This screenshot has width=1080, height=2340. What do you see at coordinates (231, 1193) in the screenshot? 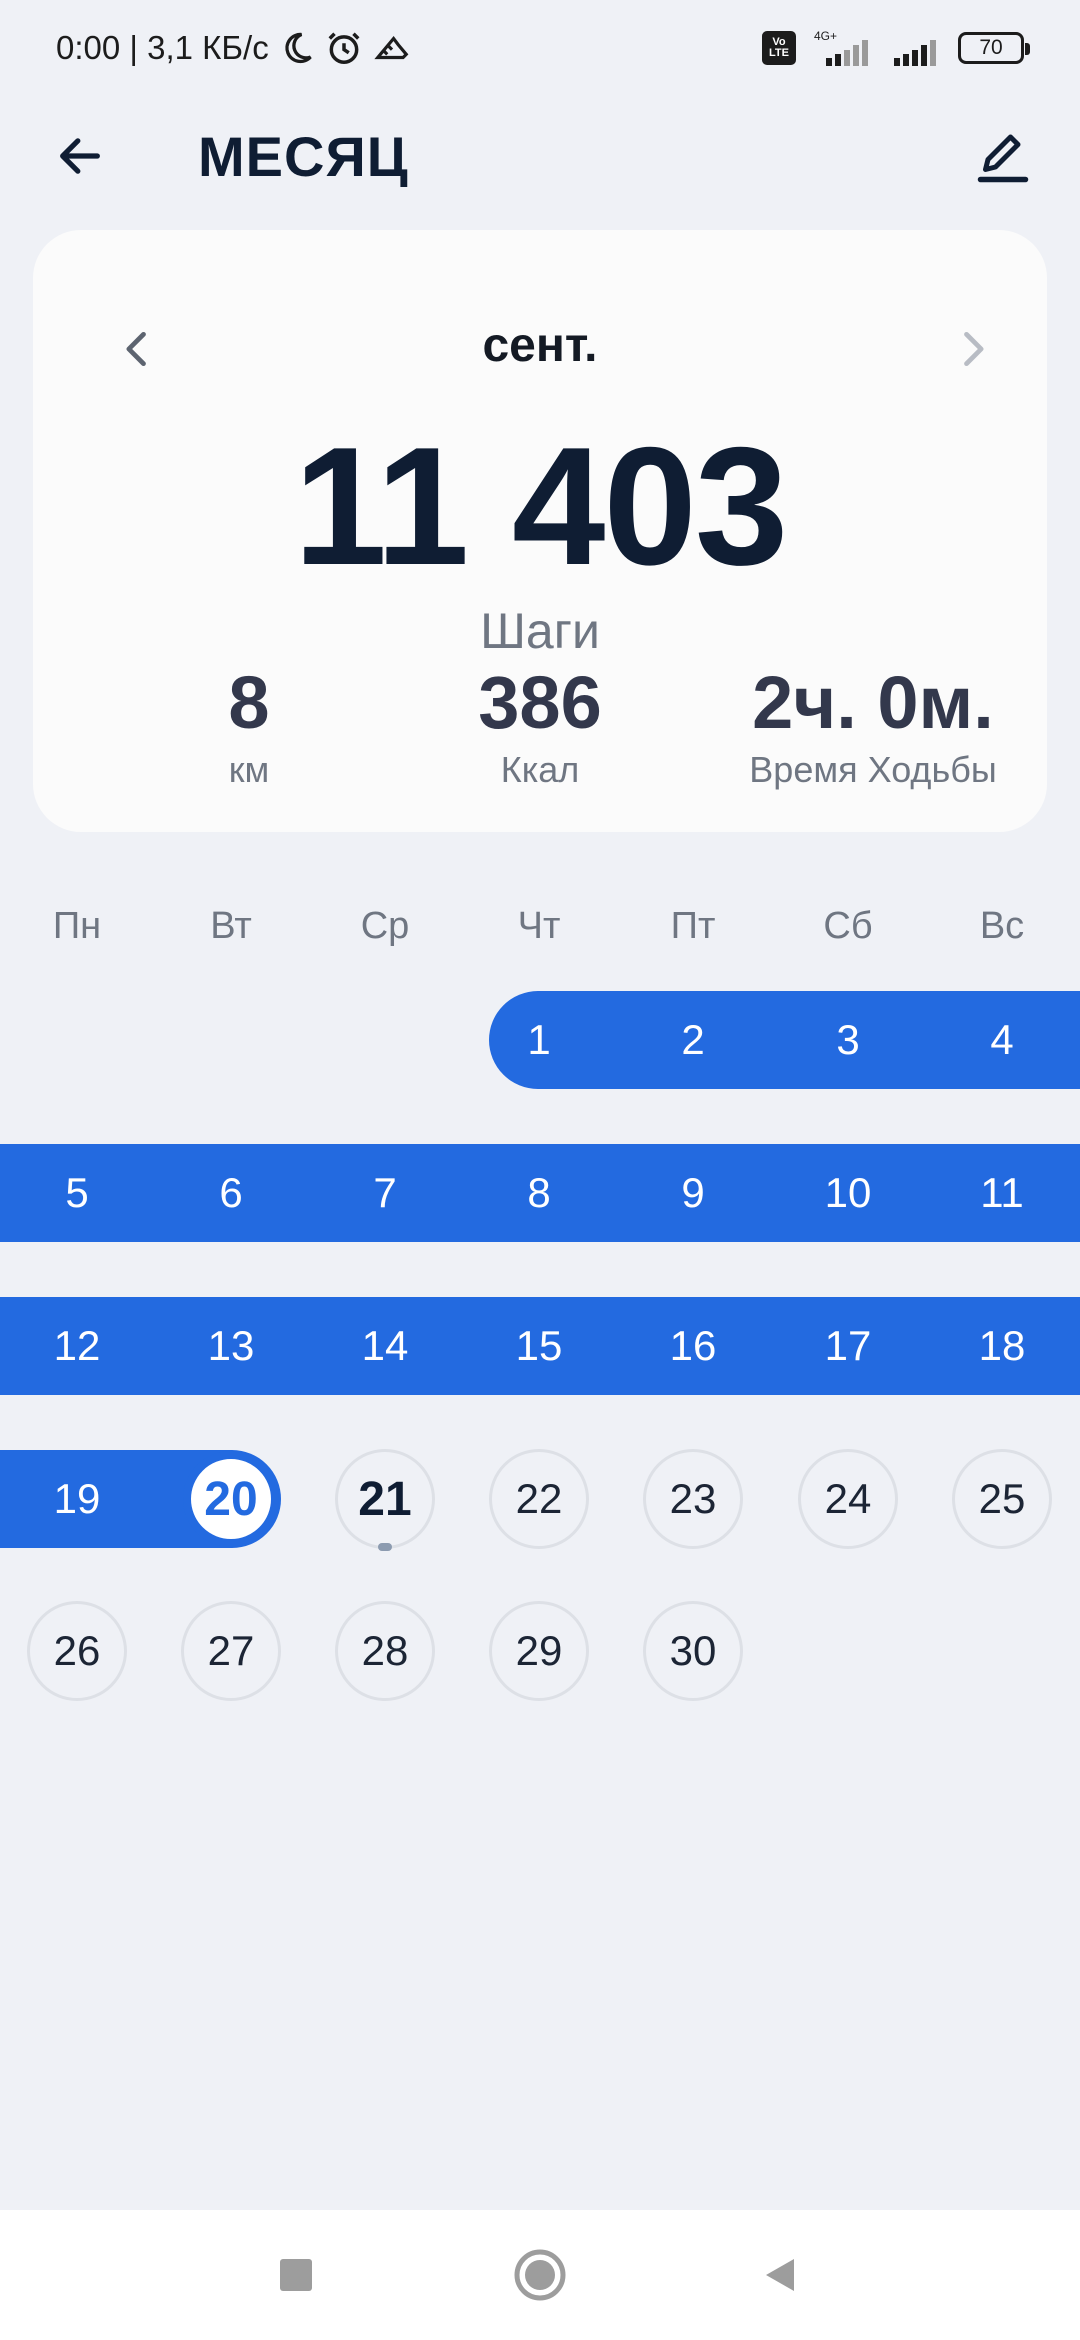
I see `calendar-day: 6` at bounding box center [231, 1193].